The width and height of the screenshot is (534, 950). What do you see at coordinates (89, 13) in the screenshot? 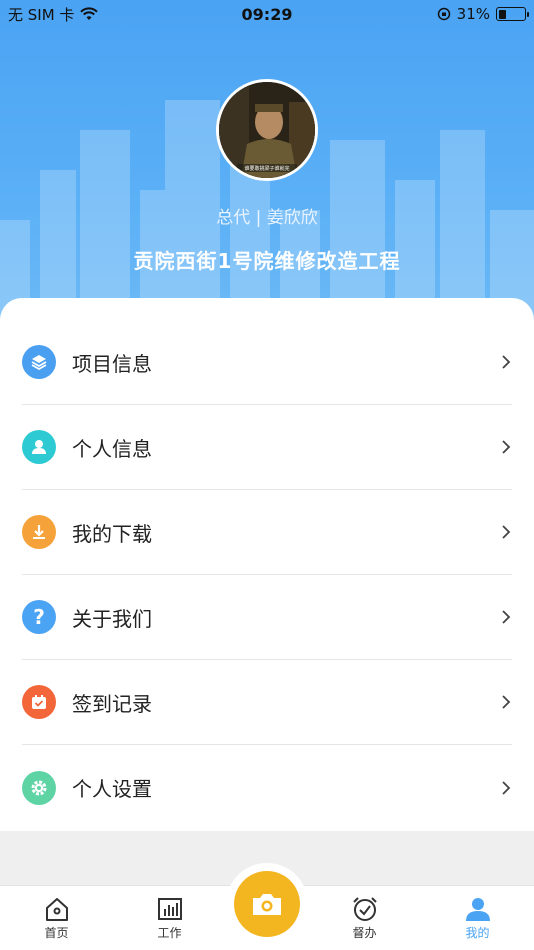
I see `wifi-icon` at bounding box center [89, 13].